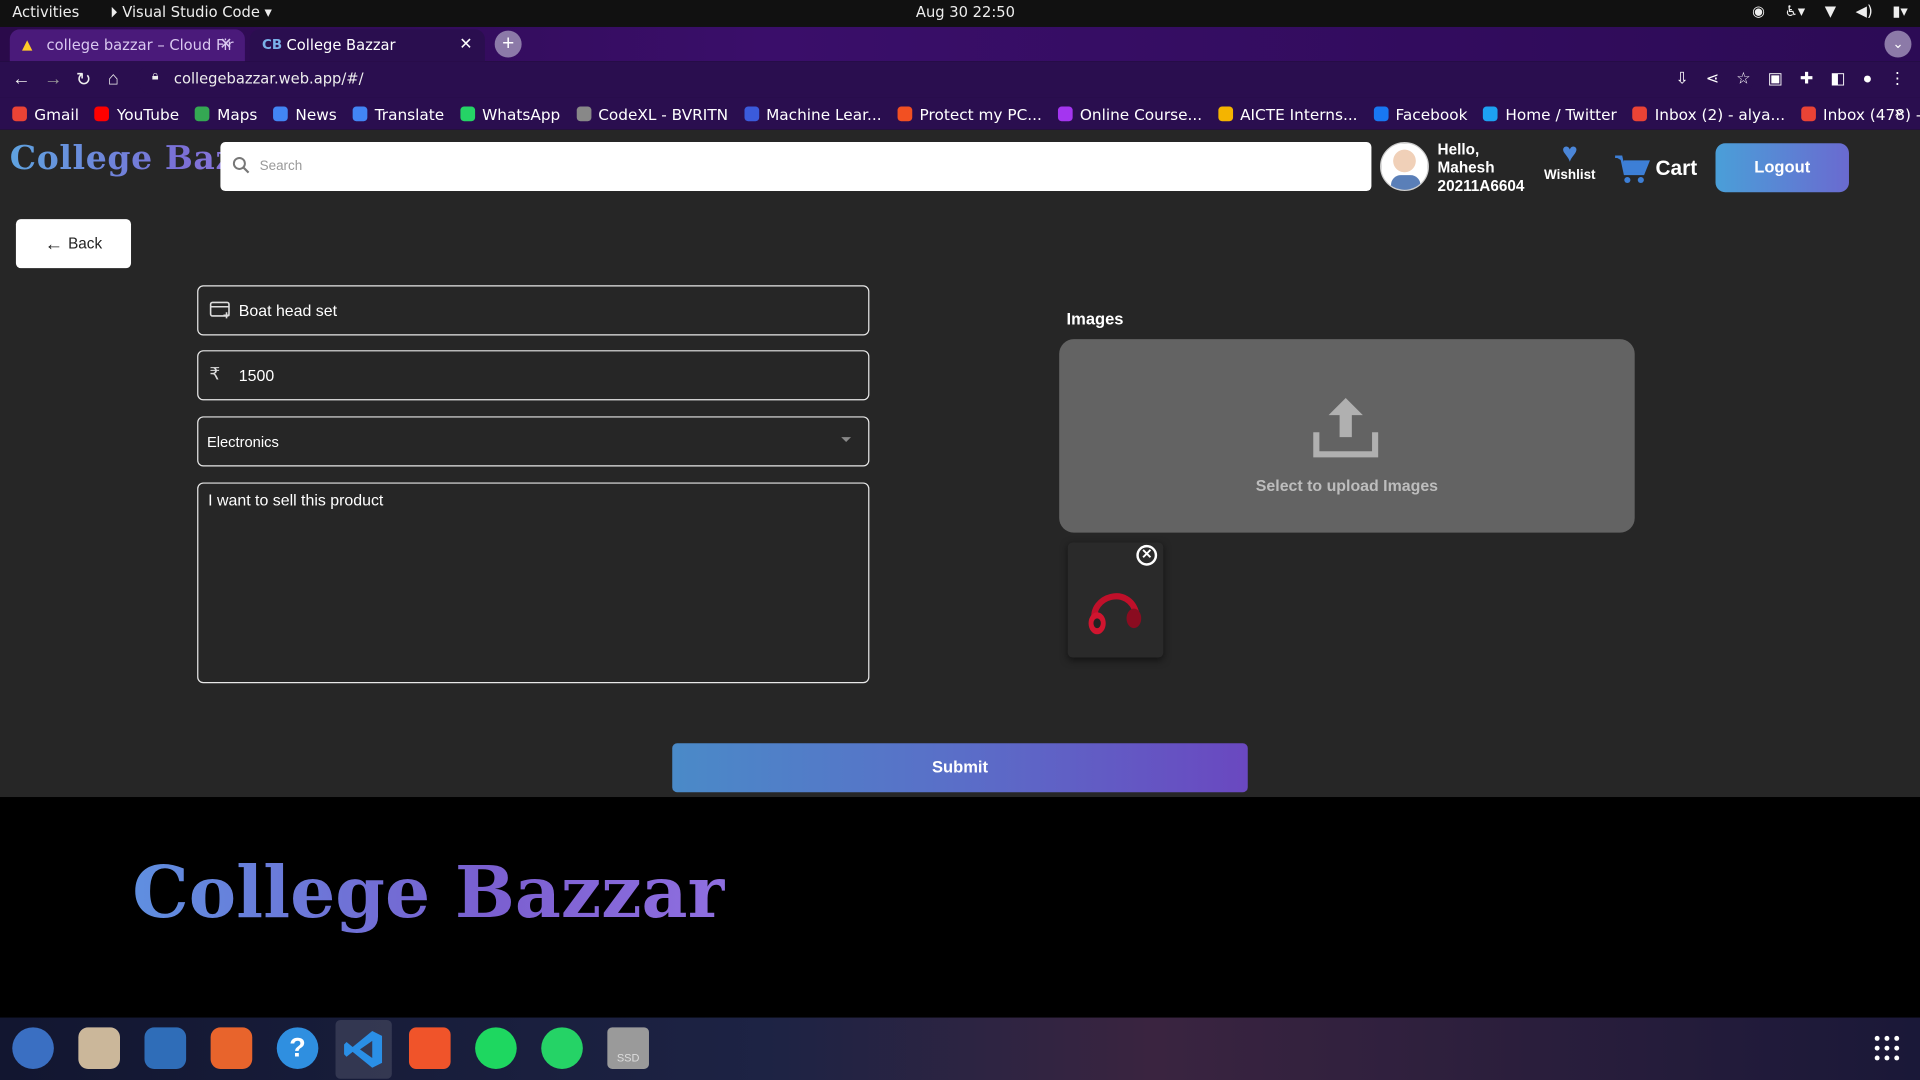 The image size is (1920, 1080). What do you see at coordinates (1886, 1048) in the screenshot?
I see `show-apps-icon` at bounding box center [1886, 1048].